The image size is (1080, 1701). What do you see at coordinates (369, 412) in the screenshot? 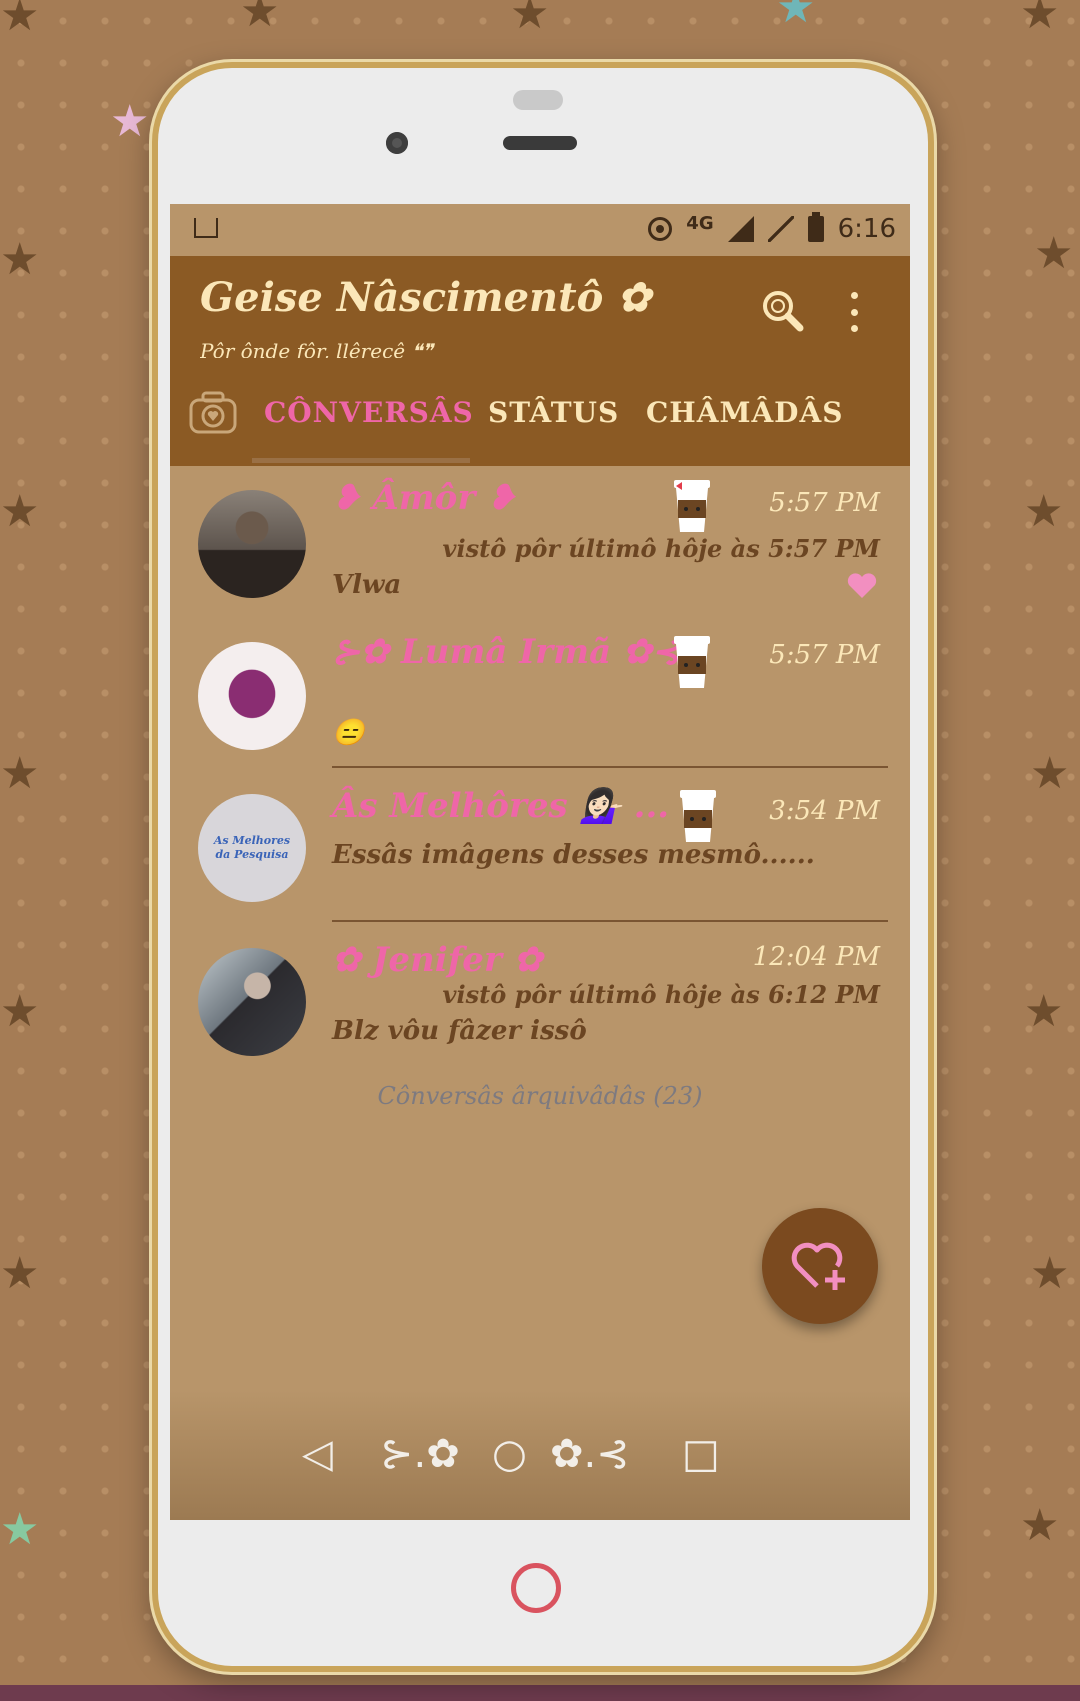
I see `tab-conversas: CÔNVERSÂS` at bounding box center [369, 412].